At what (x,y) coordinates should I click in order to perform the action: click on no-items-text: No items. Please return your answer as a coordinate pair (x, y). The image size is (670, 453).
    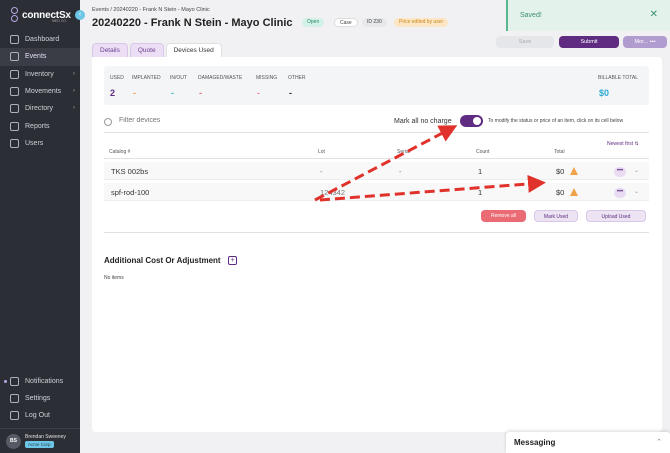
    Looking at the image, I should click on (114, 278).